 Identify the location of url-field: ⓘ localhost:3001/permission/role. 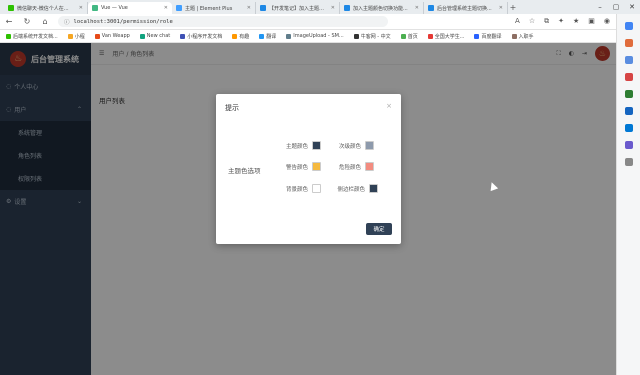
(223, 21).